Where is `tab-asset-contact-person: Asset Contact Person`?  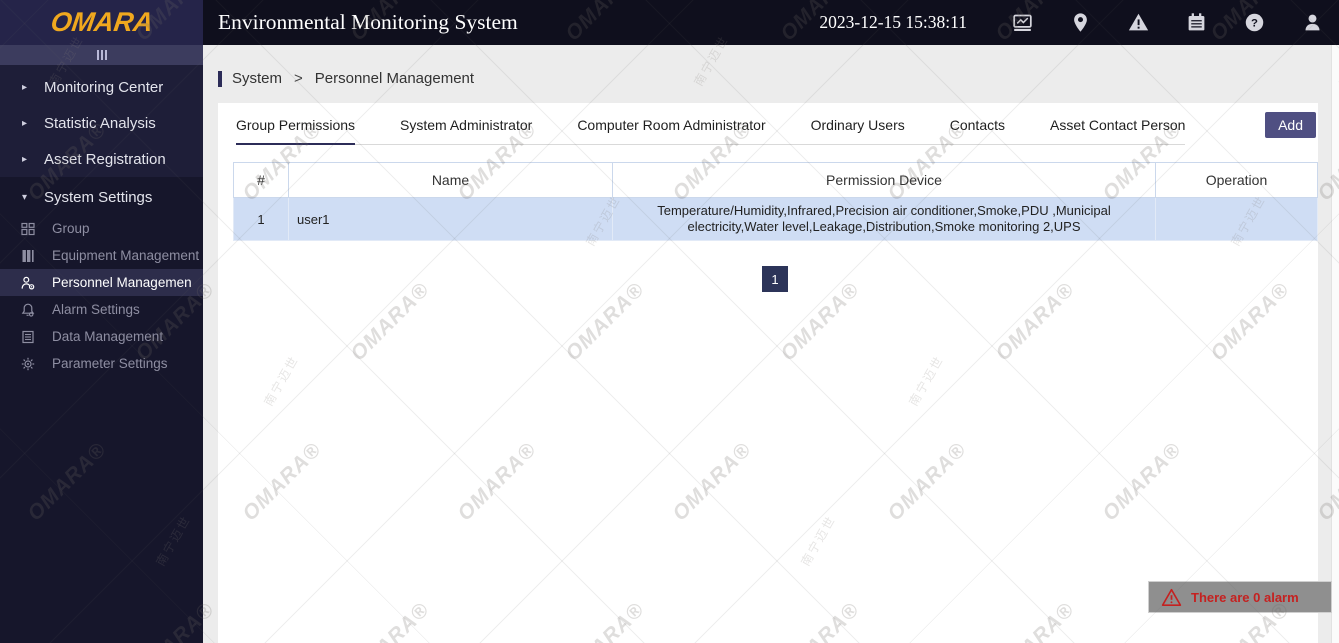 tab-asset-contact-person: Asset Contact Person is located at coordinates (1117, 130).